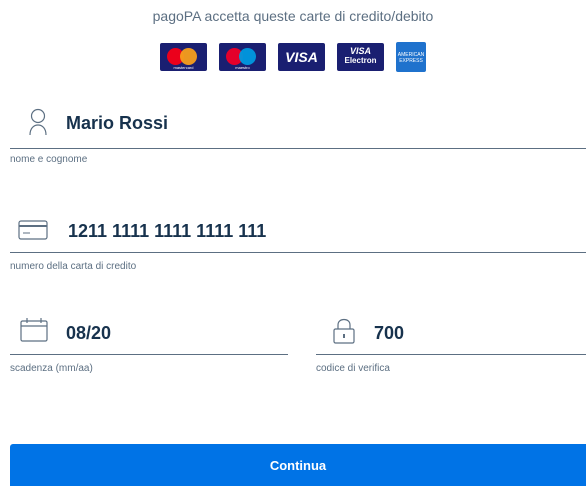  Describe the element at coordinates (117, 123) in the screenshot. I see `name-field: Mario Rossi` at that location.